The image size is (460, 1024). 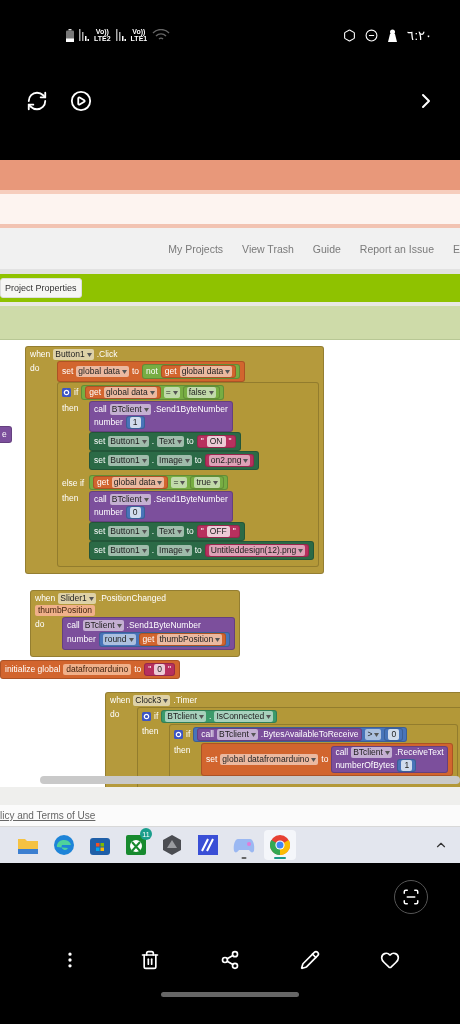 I want to click on nav-link: E, so click(x=456, y=248).